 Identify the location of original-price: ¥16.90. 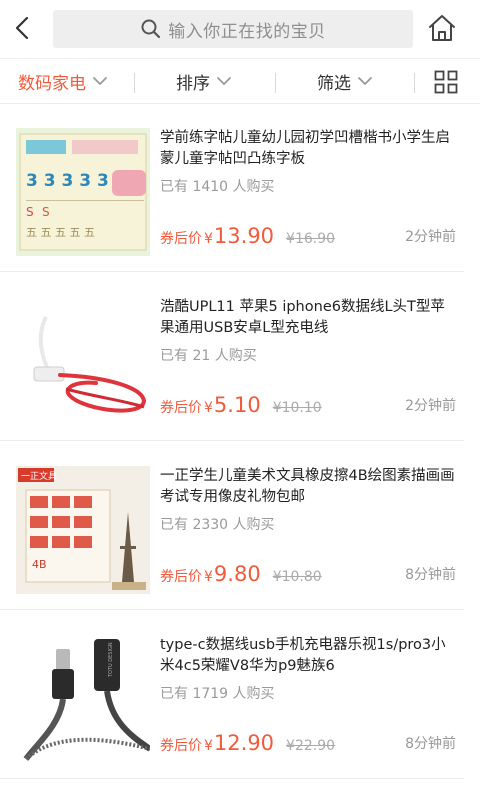
(311, 239).